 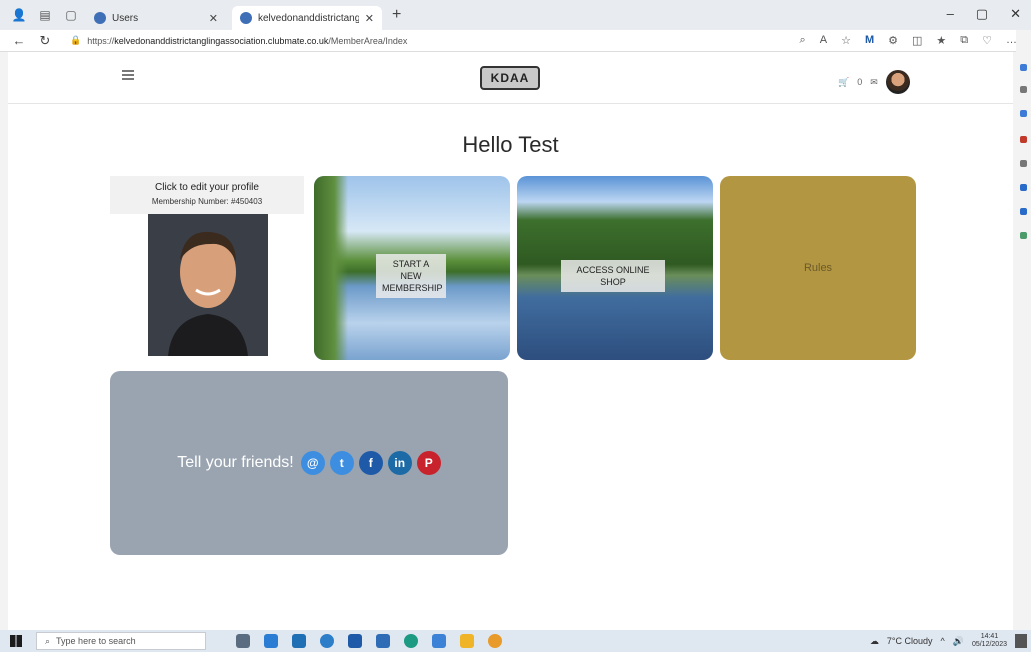 What do you see at coordinates (510, 144) in the screenshot?
I see `page-title: Hello Test` at bounding box center [510, 144].